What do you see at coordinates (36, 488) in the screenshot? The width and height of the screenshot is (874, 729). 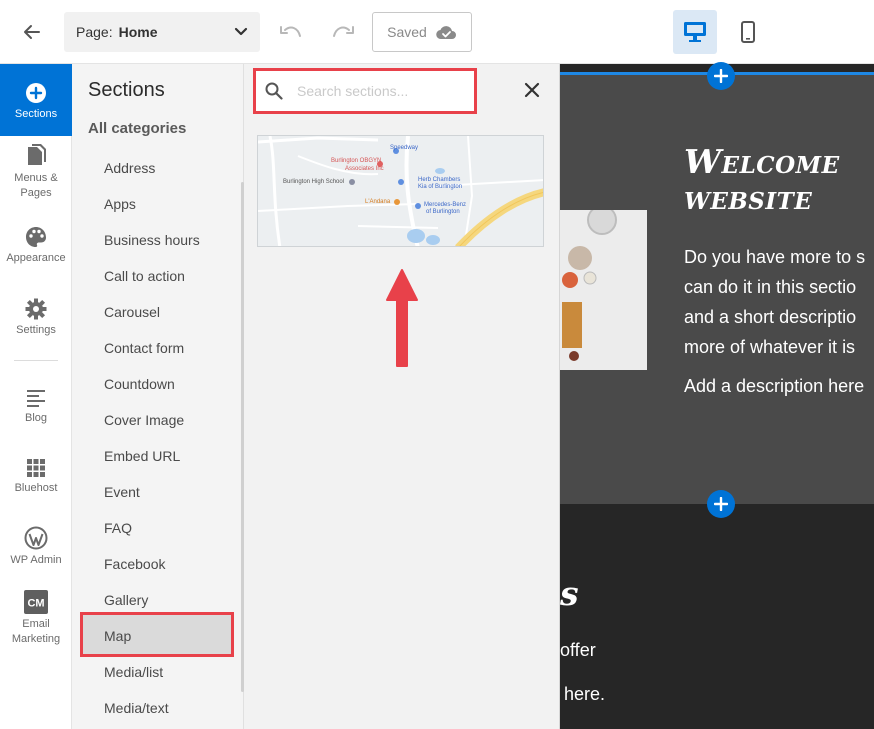 I see `rail-item-label: Bluehost` at bounding box center [36, 488].